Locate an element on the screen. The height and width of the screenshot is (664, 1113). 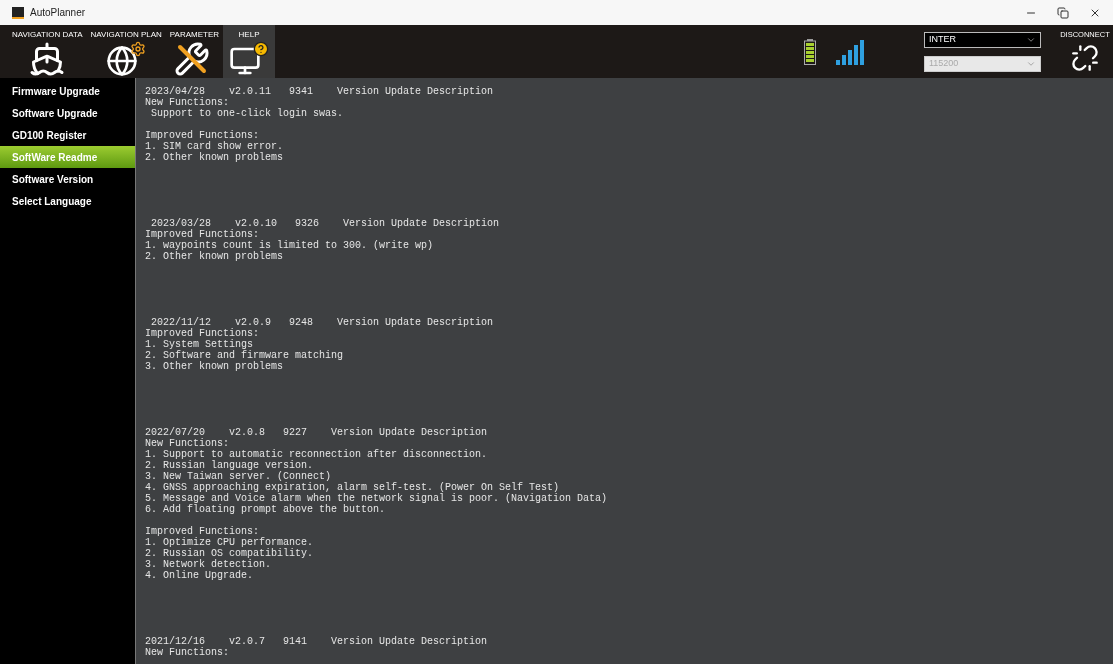
readme-line: 3. New Taiwan server. (Connect) is located at coordinates (239, 476).